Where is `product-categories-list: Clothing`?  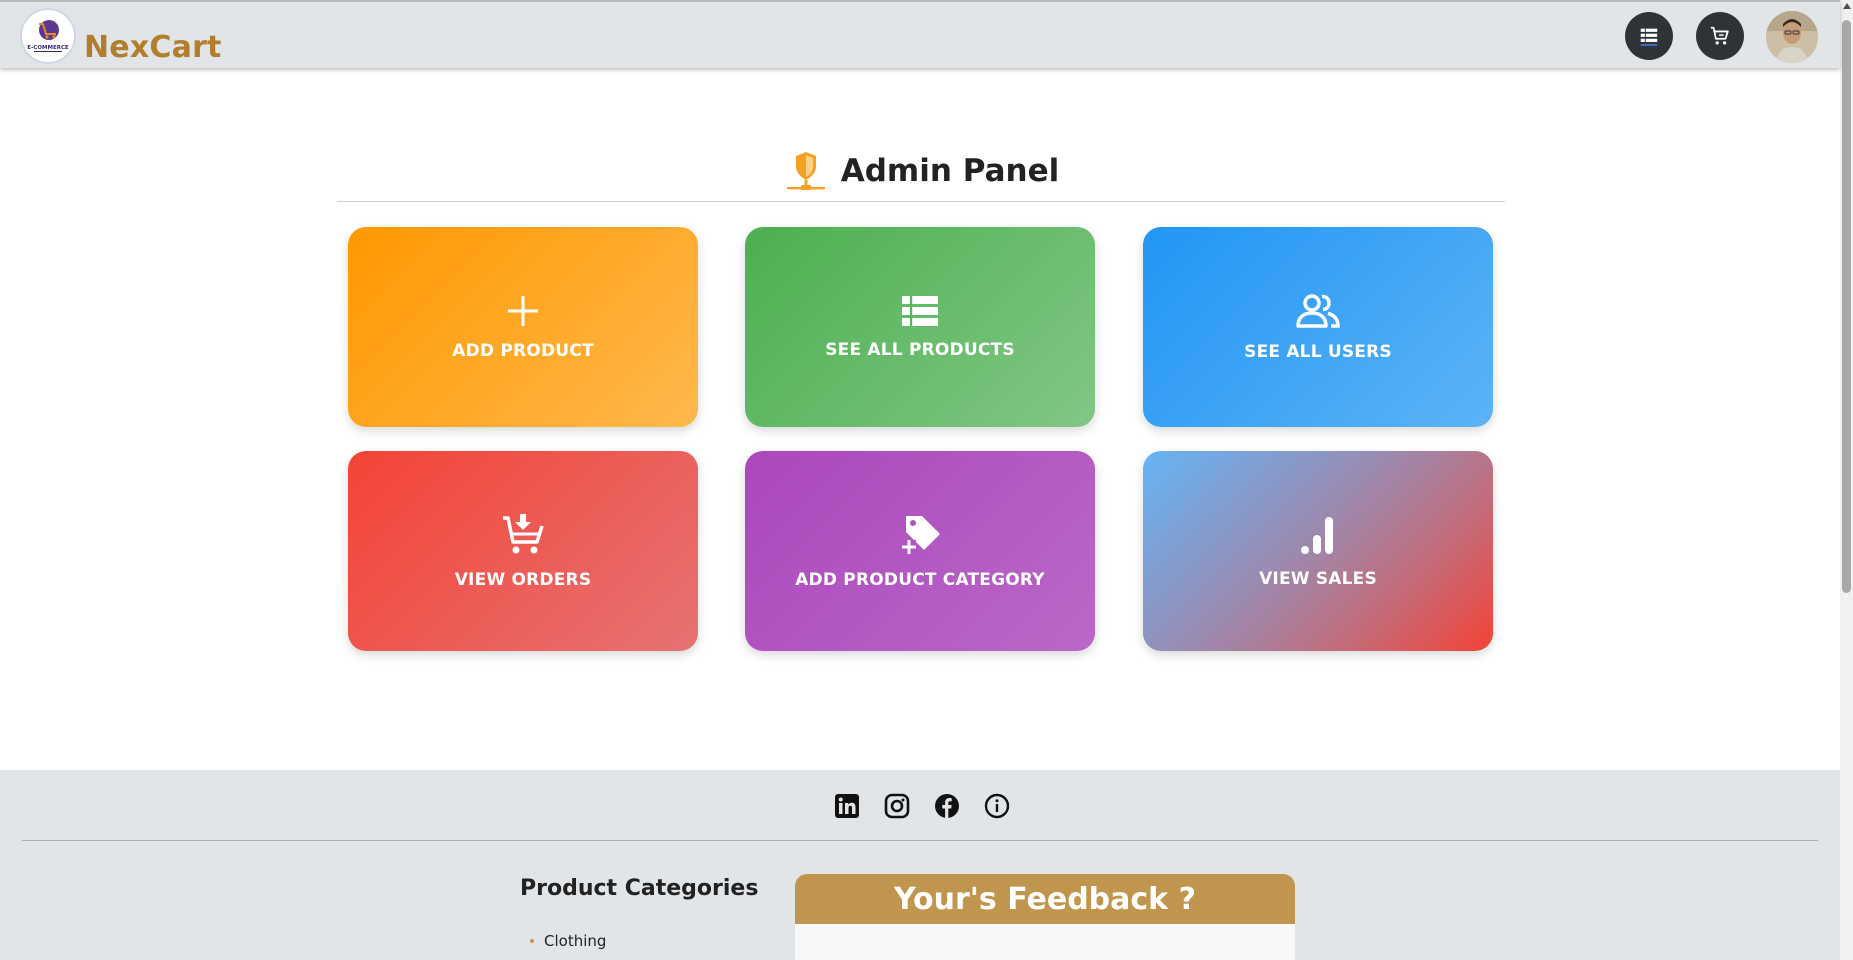
product-categories-list: Clothing is located at coordinates (568, 941).